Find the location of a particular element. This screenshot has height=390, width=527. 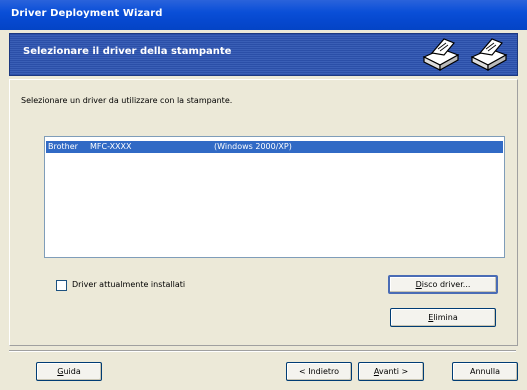

driver-list-item: Brother MFC-XXXX (Windows 2000/XP) is located at coordinates (274, 147).